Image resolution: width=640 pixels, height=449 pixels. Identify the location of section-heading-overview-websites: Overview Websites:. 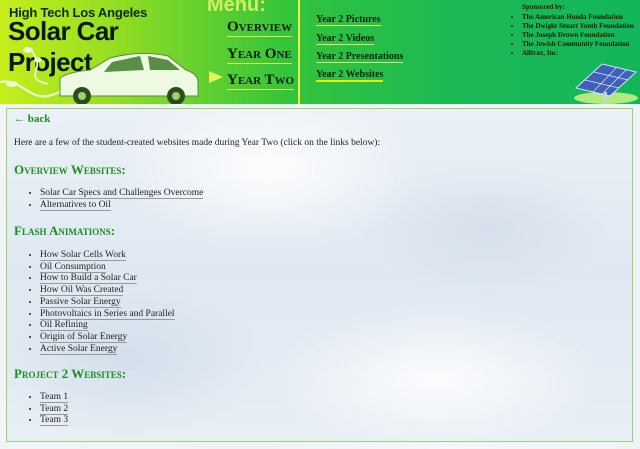
(70, 169).